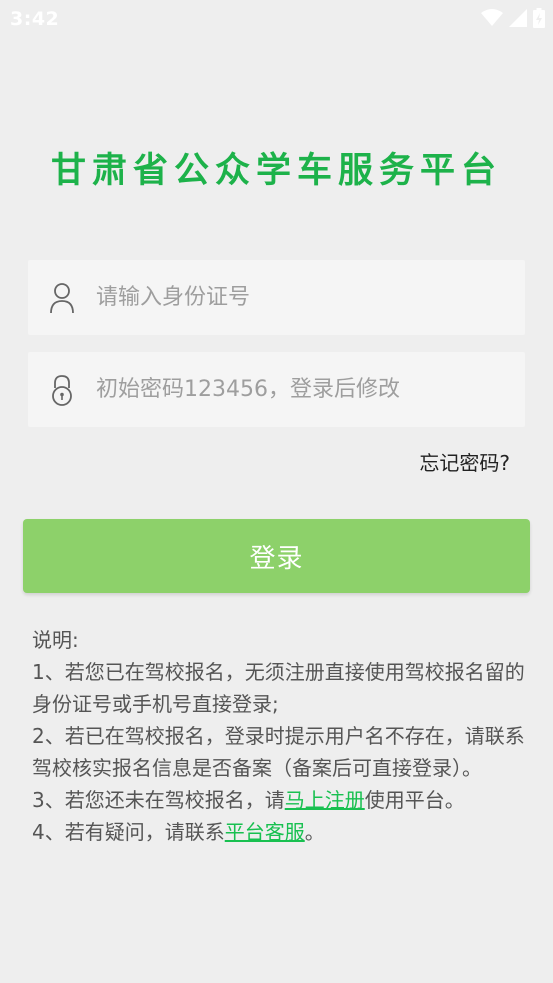 The image size is (553, 983). I want to click on login-button: 登录, so click(276, 556).